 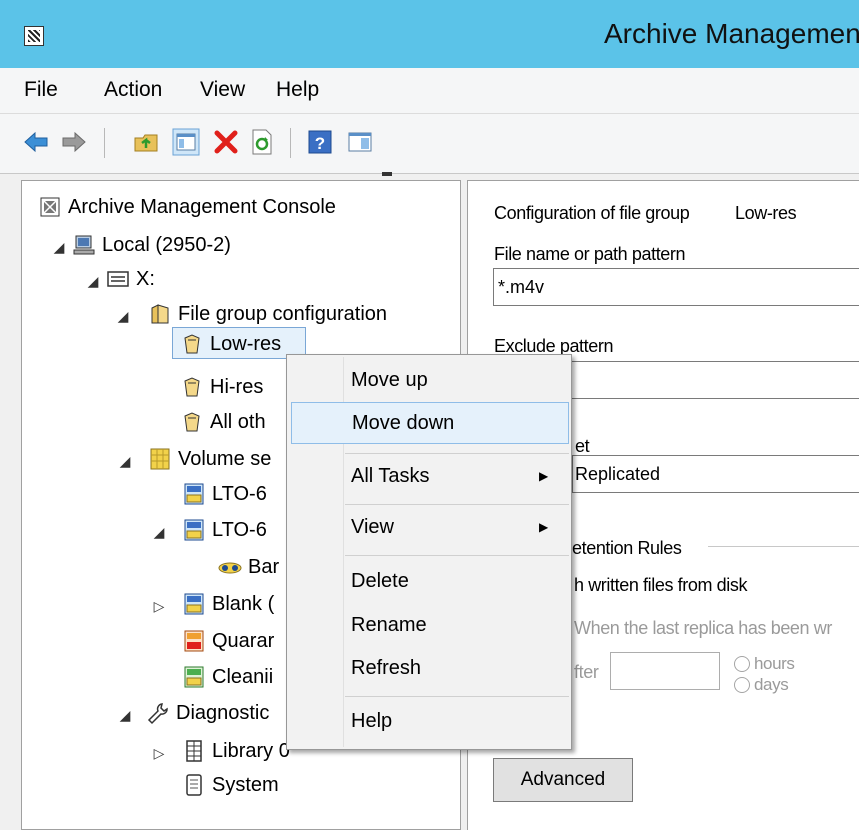 I want to click on delete-files-label: h written files from disk, so click(x=661, y=585).